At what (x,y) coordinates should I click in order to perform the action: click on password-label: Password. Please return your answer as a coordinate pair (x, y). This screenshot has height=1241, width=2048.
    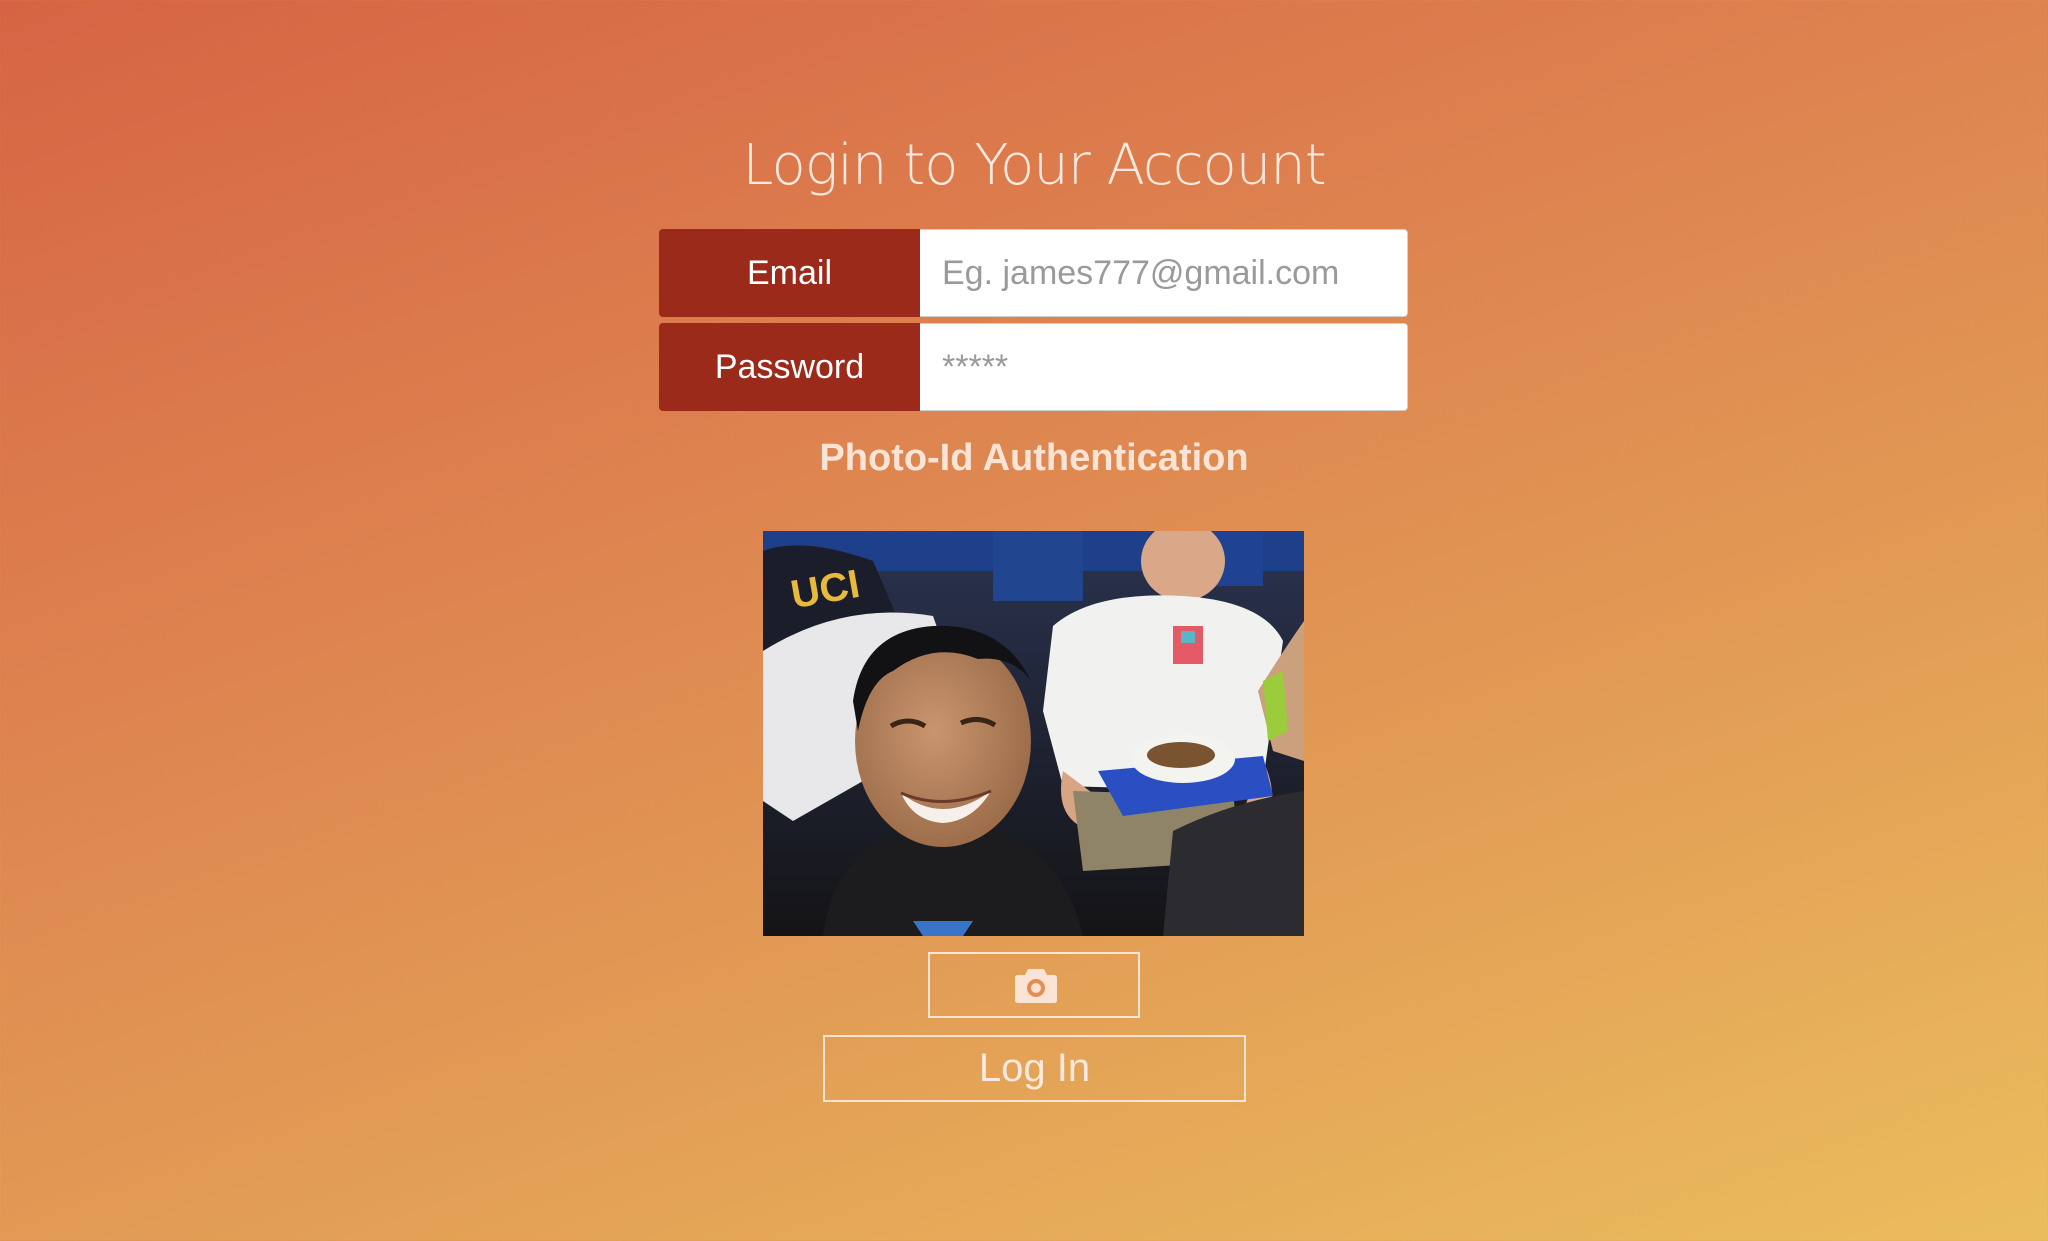
    Looking at the image, I should click on (789, 367).